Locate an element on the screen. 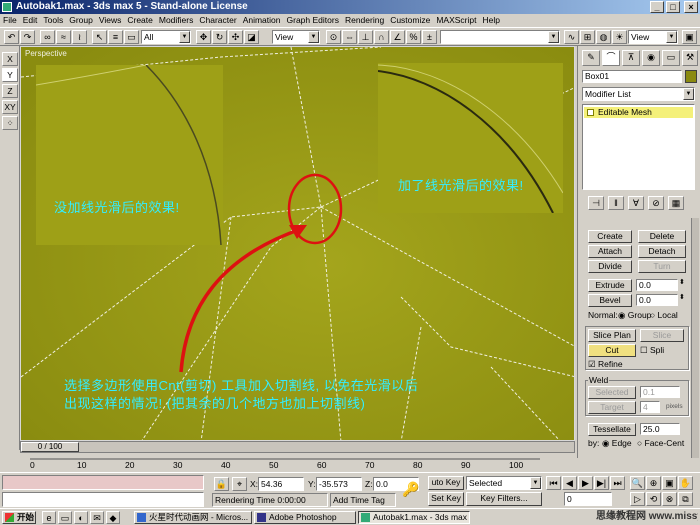  align-icon: ⊥ is located at coordinates (365, 37).